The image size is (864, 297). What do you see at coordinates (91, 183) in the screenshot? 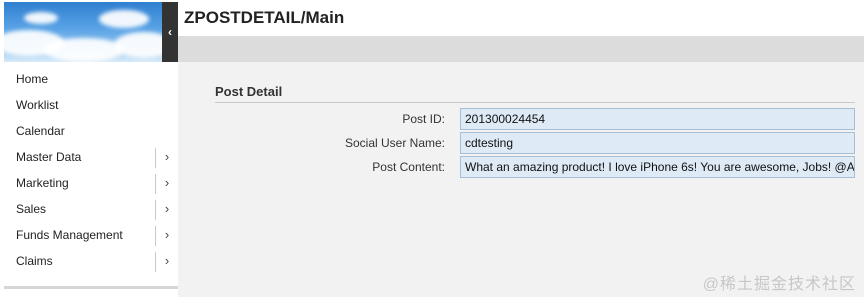
I see `sidebar-item-marketing: Marketing ›` at bounding box center [91, 183].